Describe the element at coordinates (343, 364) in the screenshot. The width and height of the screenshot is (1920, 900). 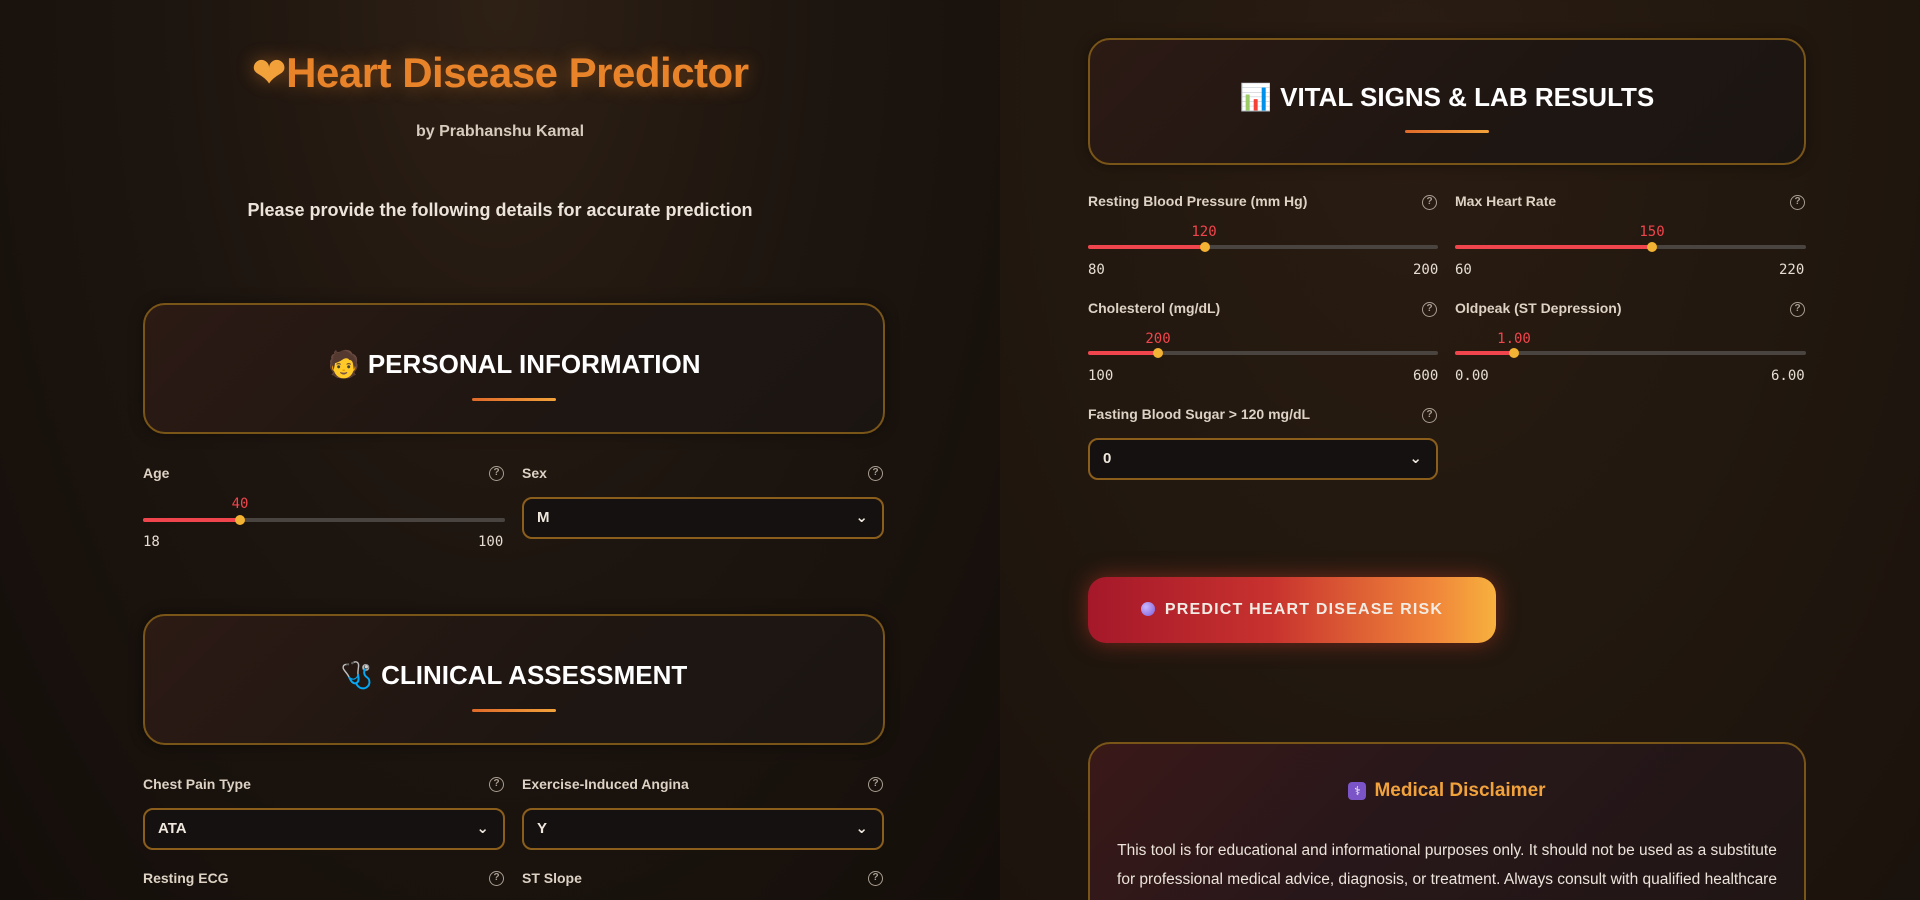
I see `person-icon: 🧑` at that location.